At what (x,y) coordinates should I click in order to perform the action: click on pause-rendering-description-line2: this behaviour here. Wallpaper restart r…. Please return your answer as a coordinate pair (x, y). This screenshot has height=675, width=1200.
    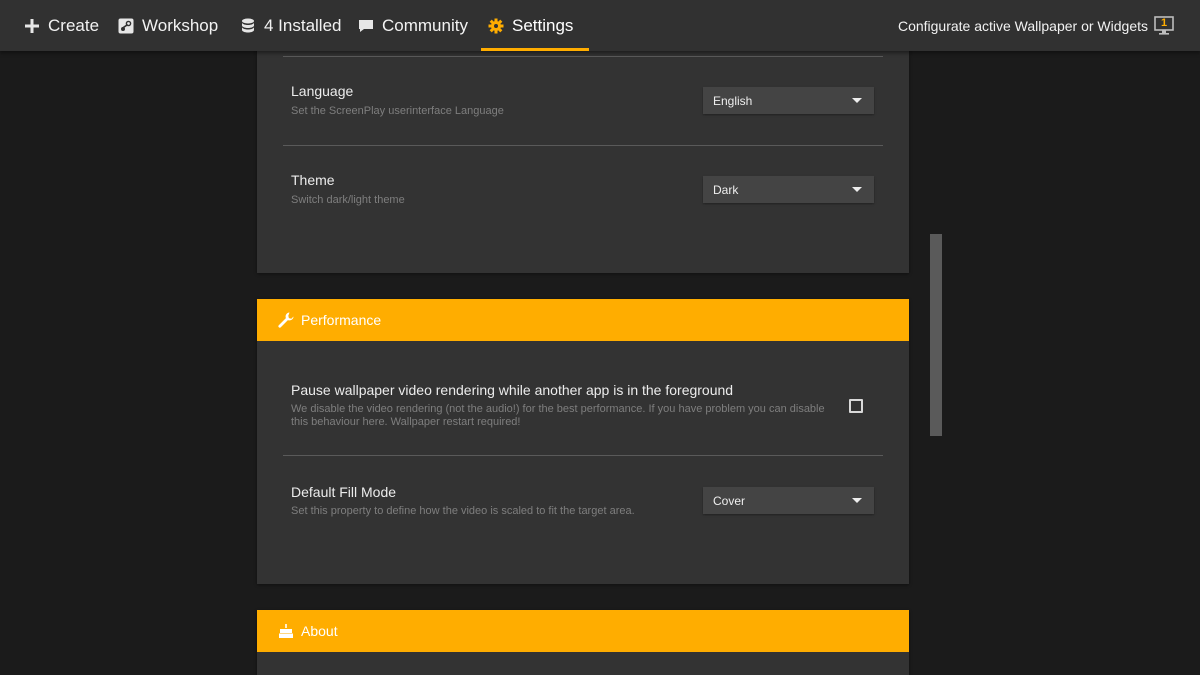
    Looking at the image, I should click on (406, 422).